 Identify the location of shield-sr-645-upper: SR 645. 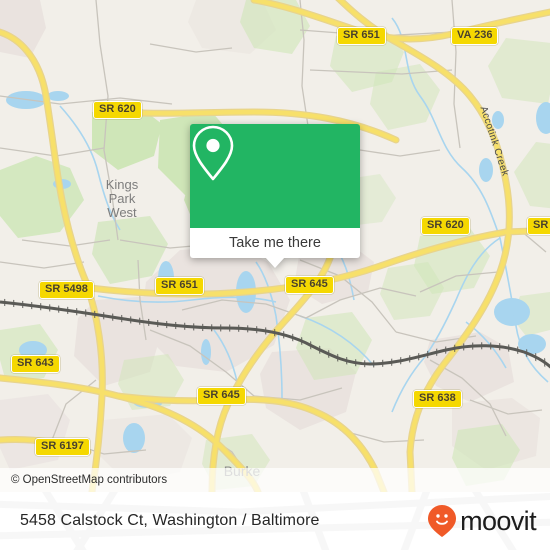
(309, 285).